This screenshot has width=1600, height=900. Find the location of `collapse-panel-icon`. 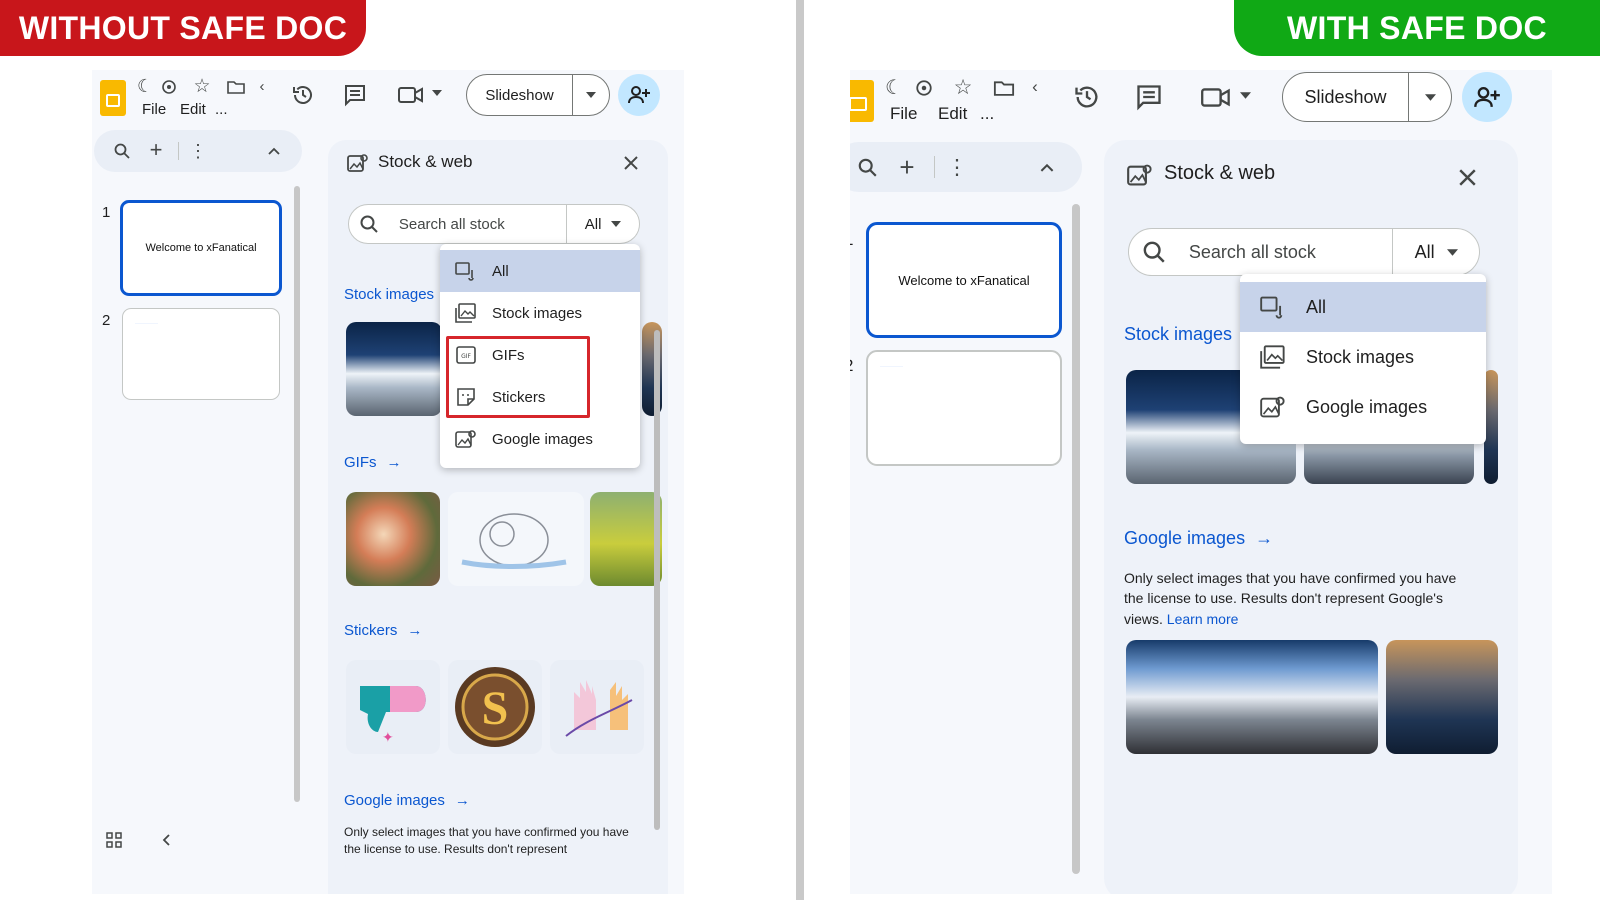

collapse-panel-icon is located at coordinates (166, 840).